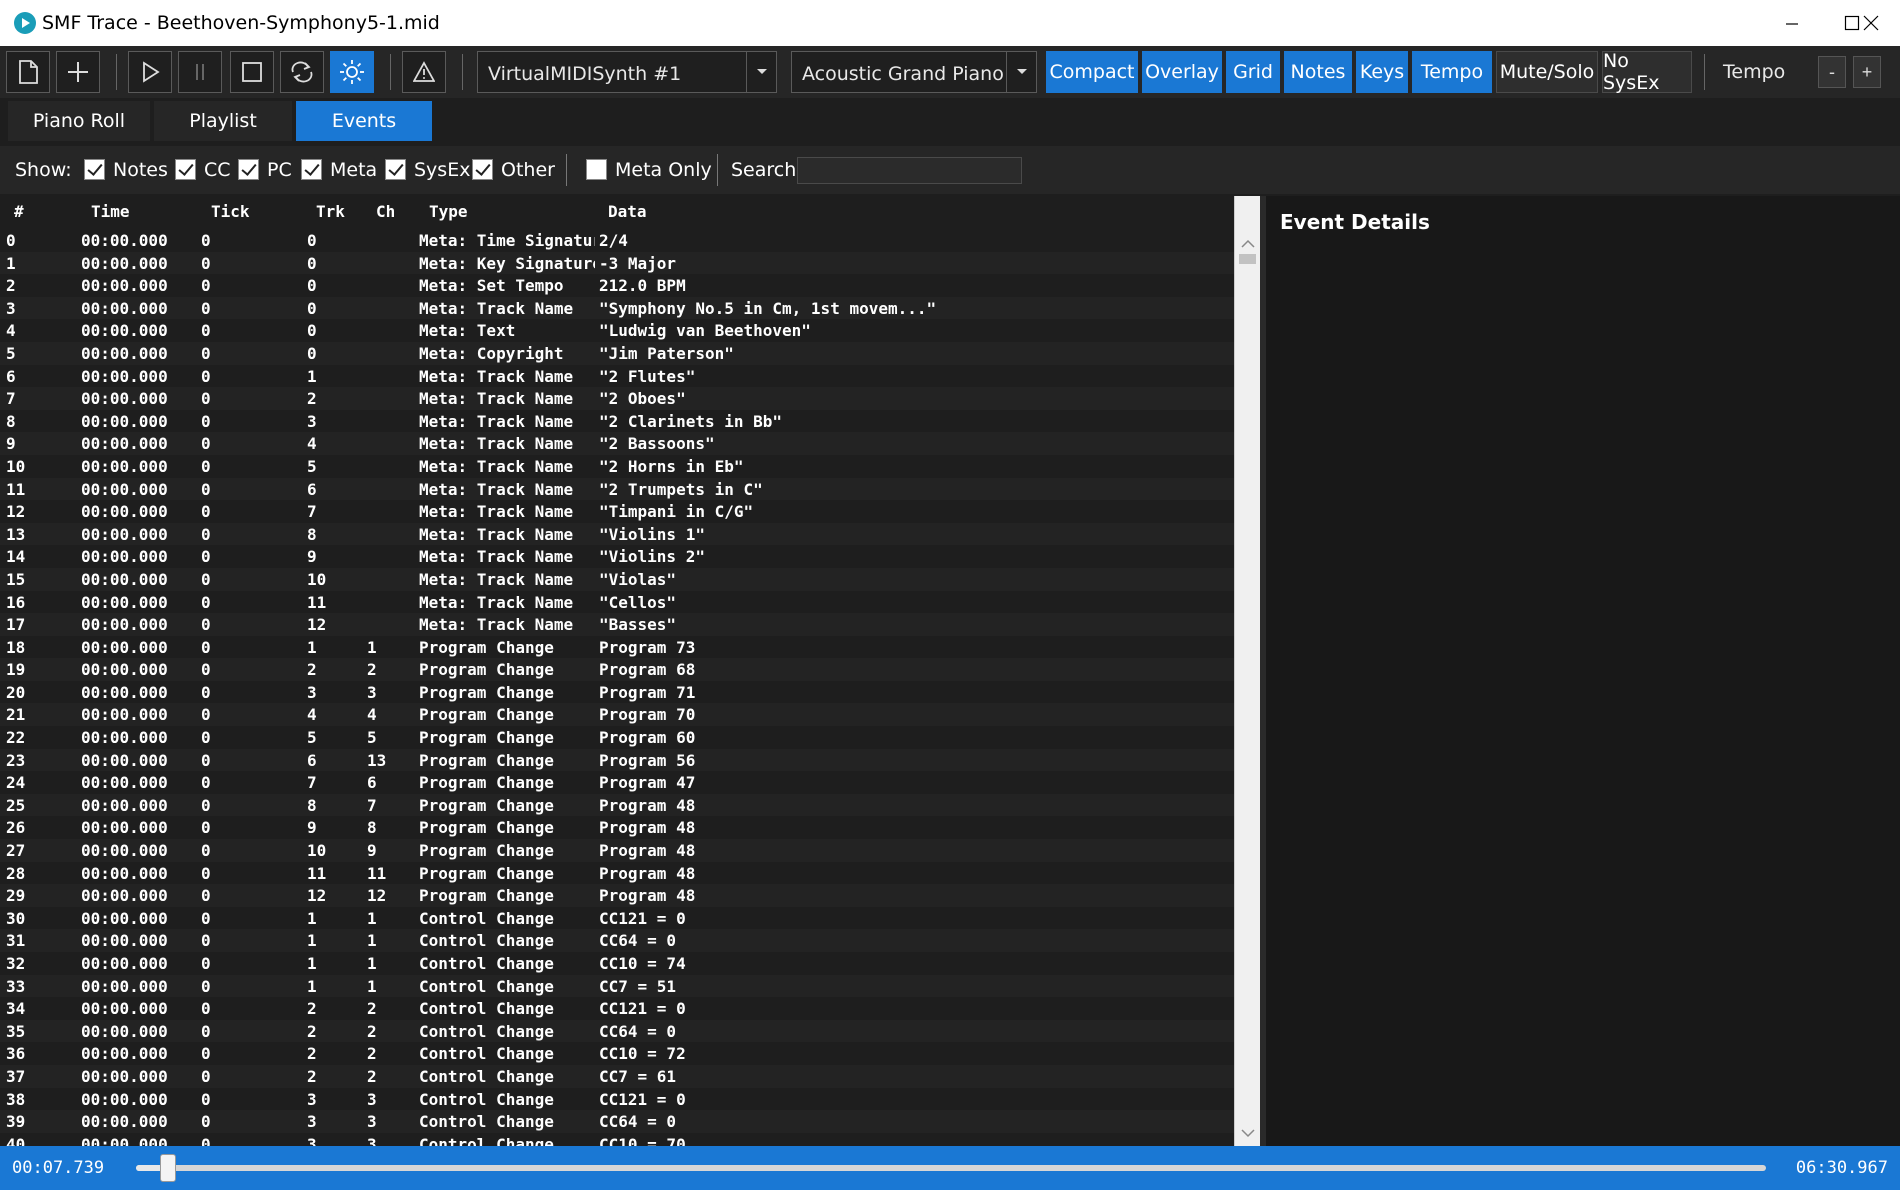  I want to click on scroll-thumb, so click(1247, 259).